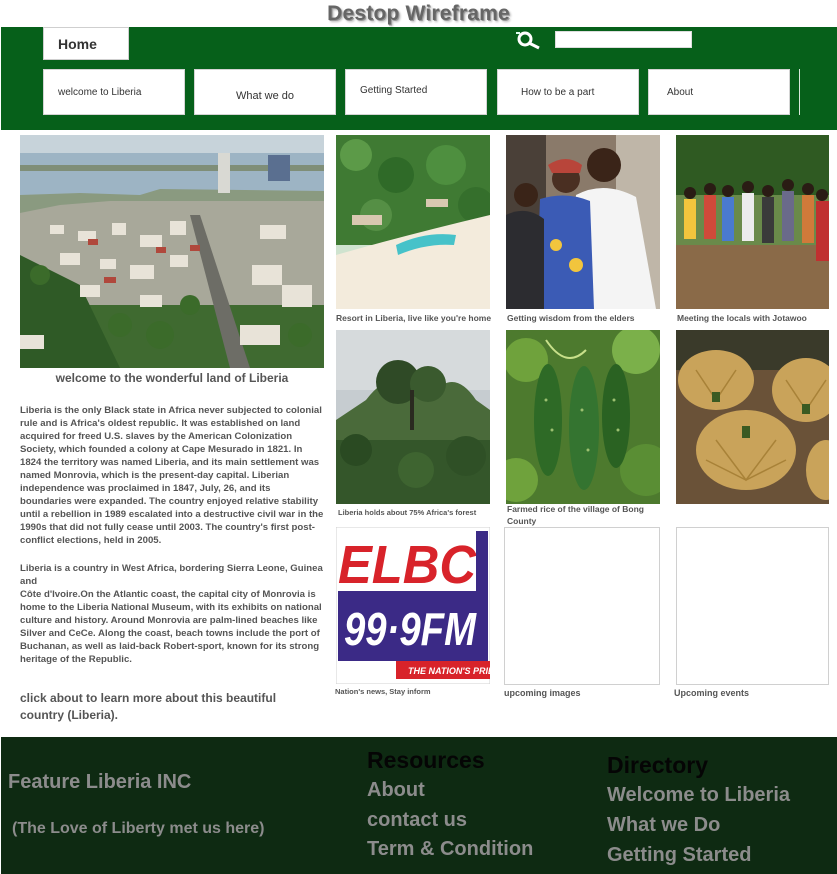 The image size is (837, 874). What do you see at coordinates (583, 222) in the screenshot?
I see `elders-photo-image` at bounding box center [583, 222].